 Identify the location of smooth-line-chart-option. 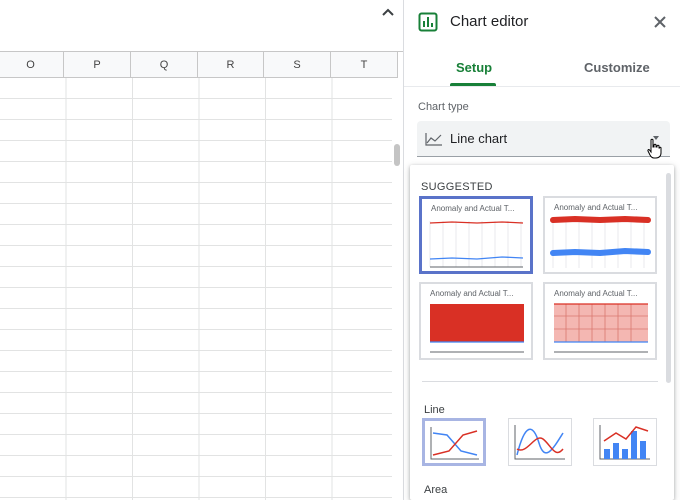
(540, 442).